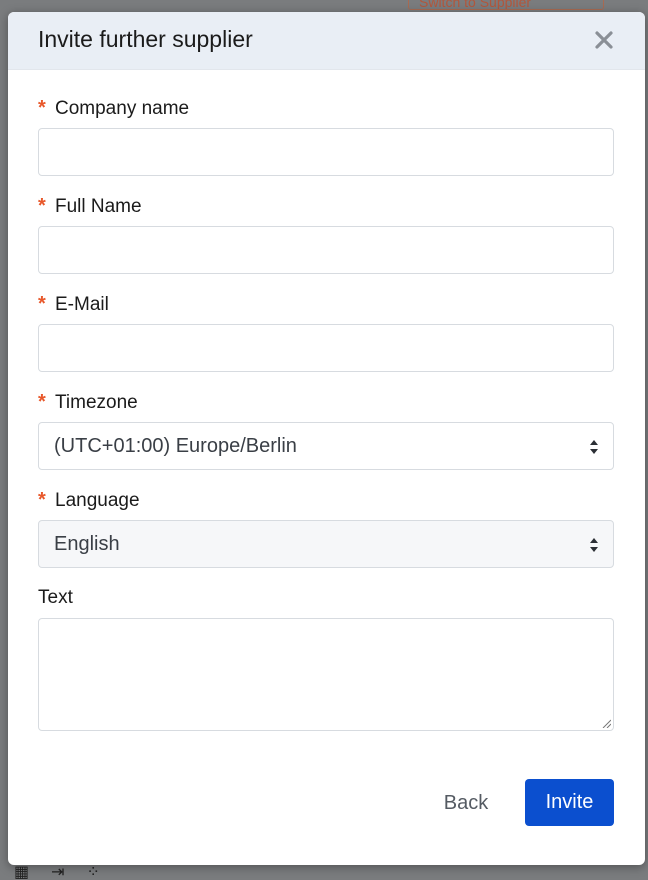 The height and width of the screenshot is (880, 648). Describe the element at coordinates (326, 803) in the screenshot. I see `dialog-footer: Back Invite` at that location.